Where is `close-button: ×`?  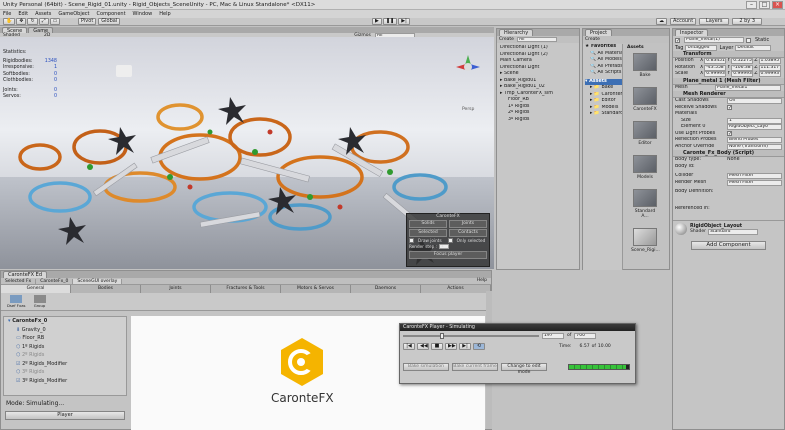
close-button: × is located at coordinates (777, 5).